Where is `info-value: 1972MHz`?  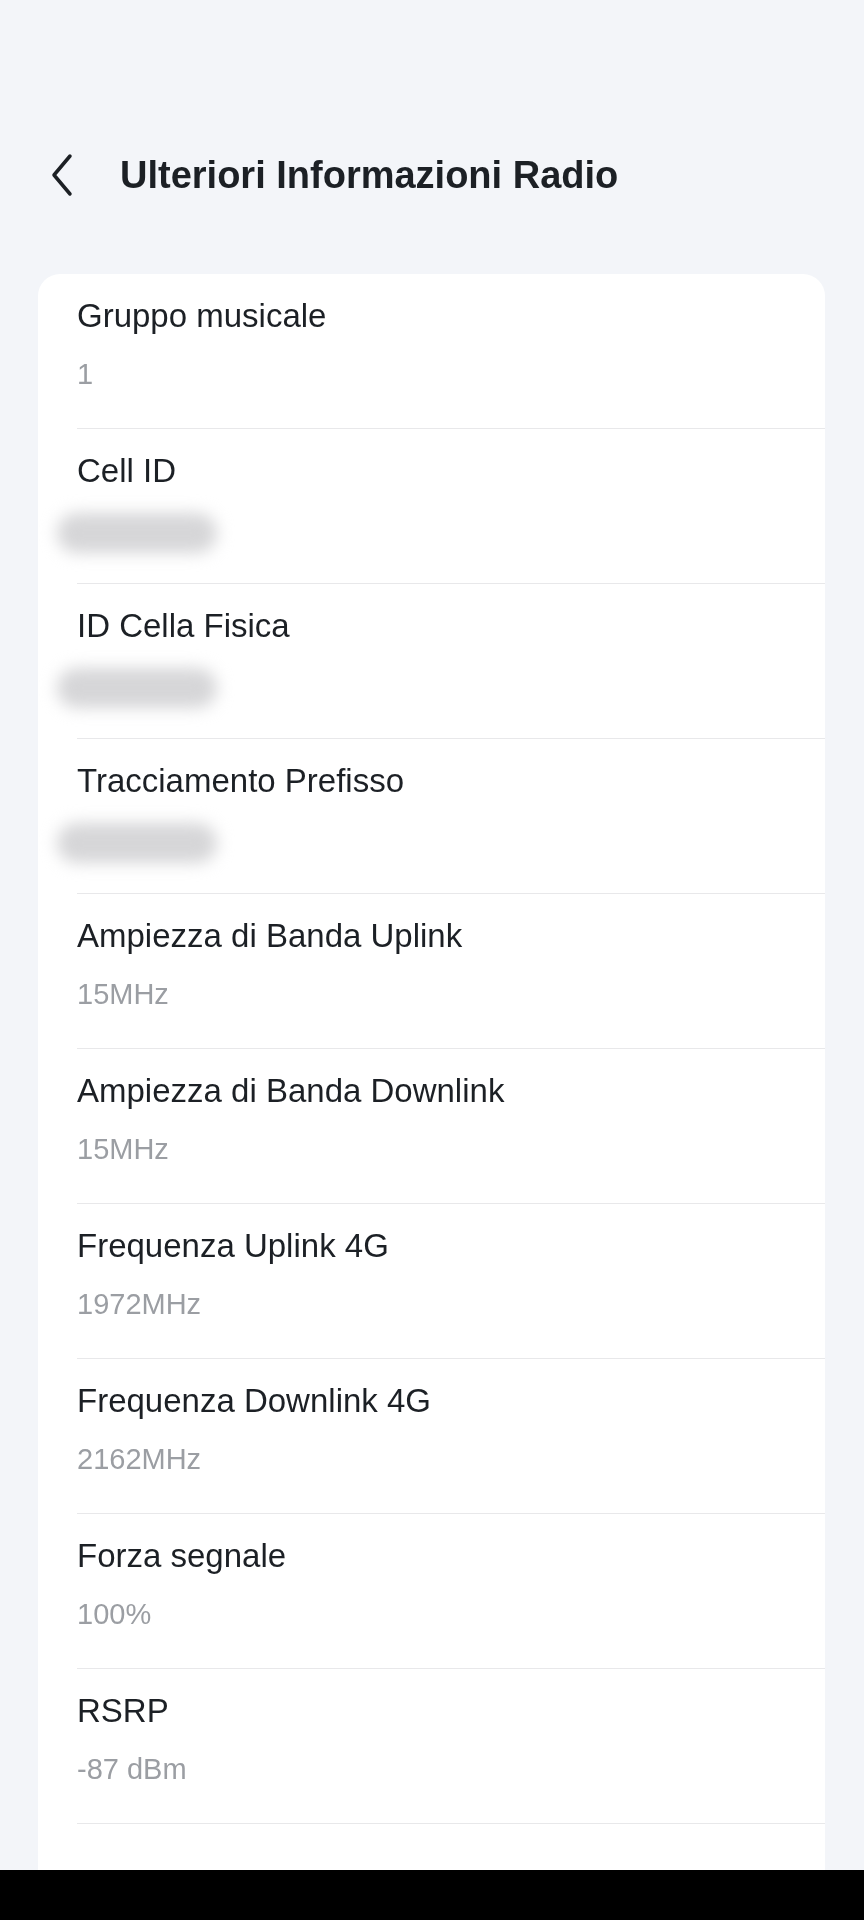
info-value: 1972MHz is located at coordinates (139, 1304).